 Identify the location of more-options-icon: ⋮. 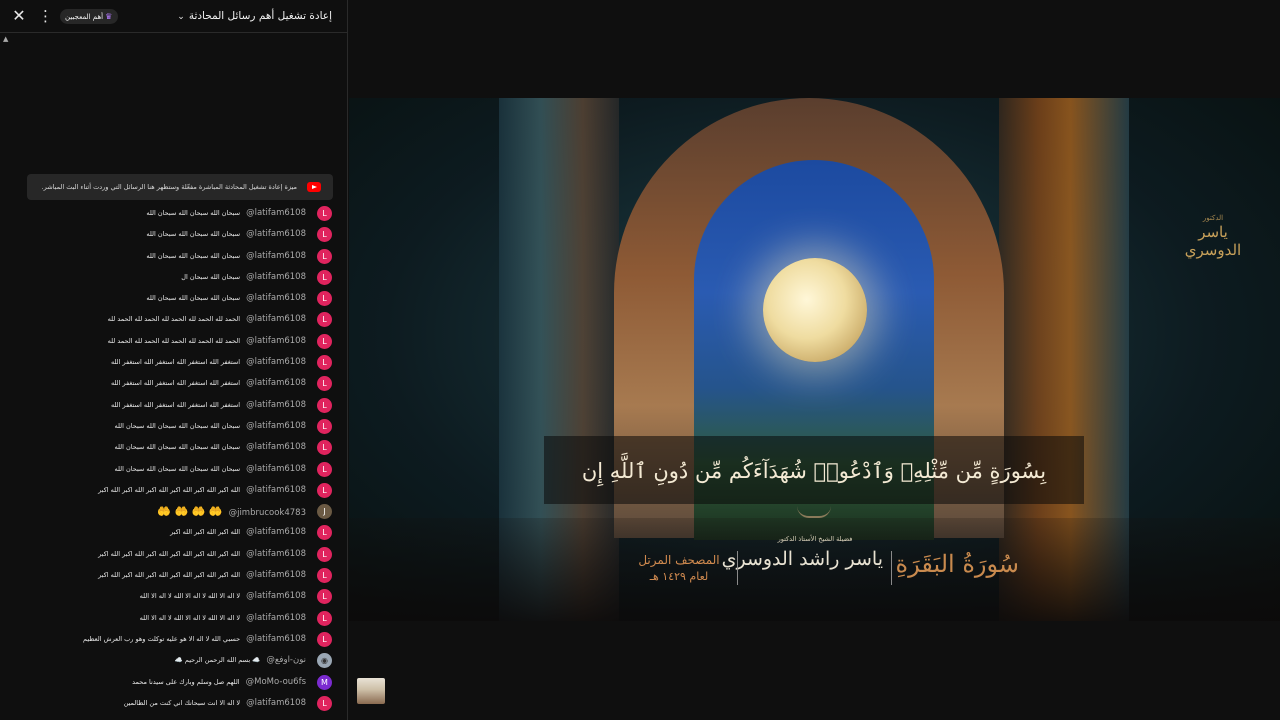
(45, 16).